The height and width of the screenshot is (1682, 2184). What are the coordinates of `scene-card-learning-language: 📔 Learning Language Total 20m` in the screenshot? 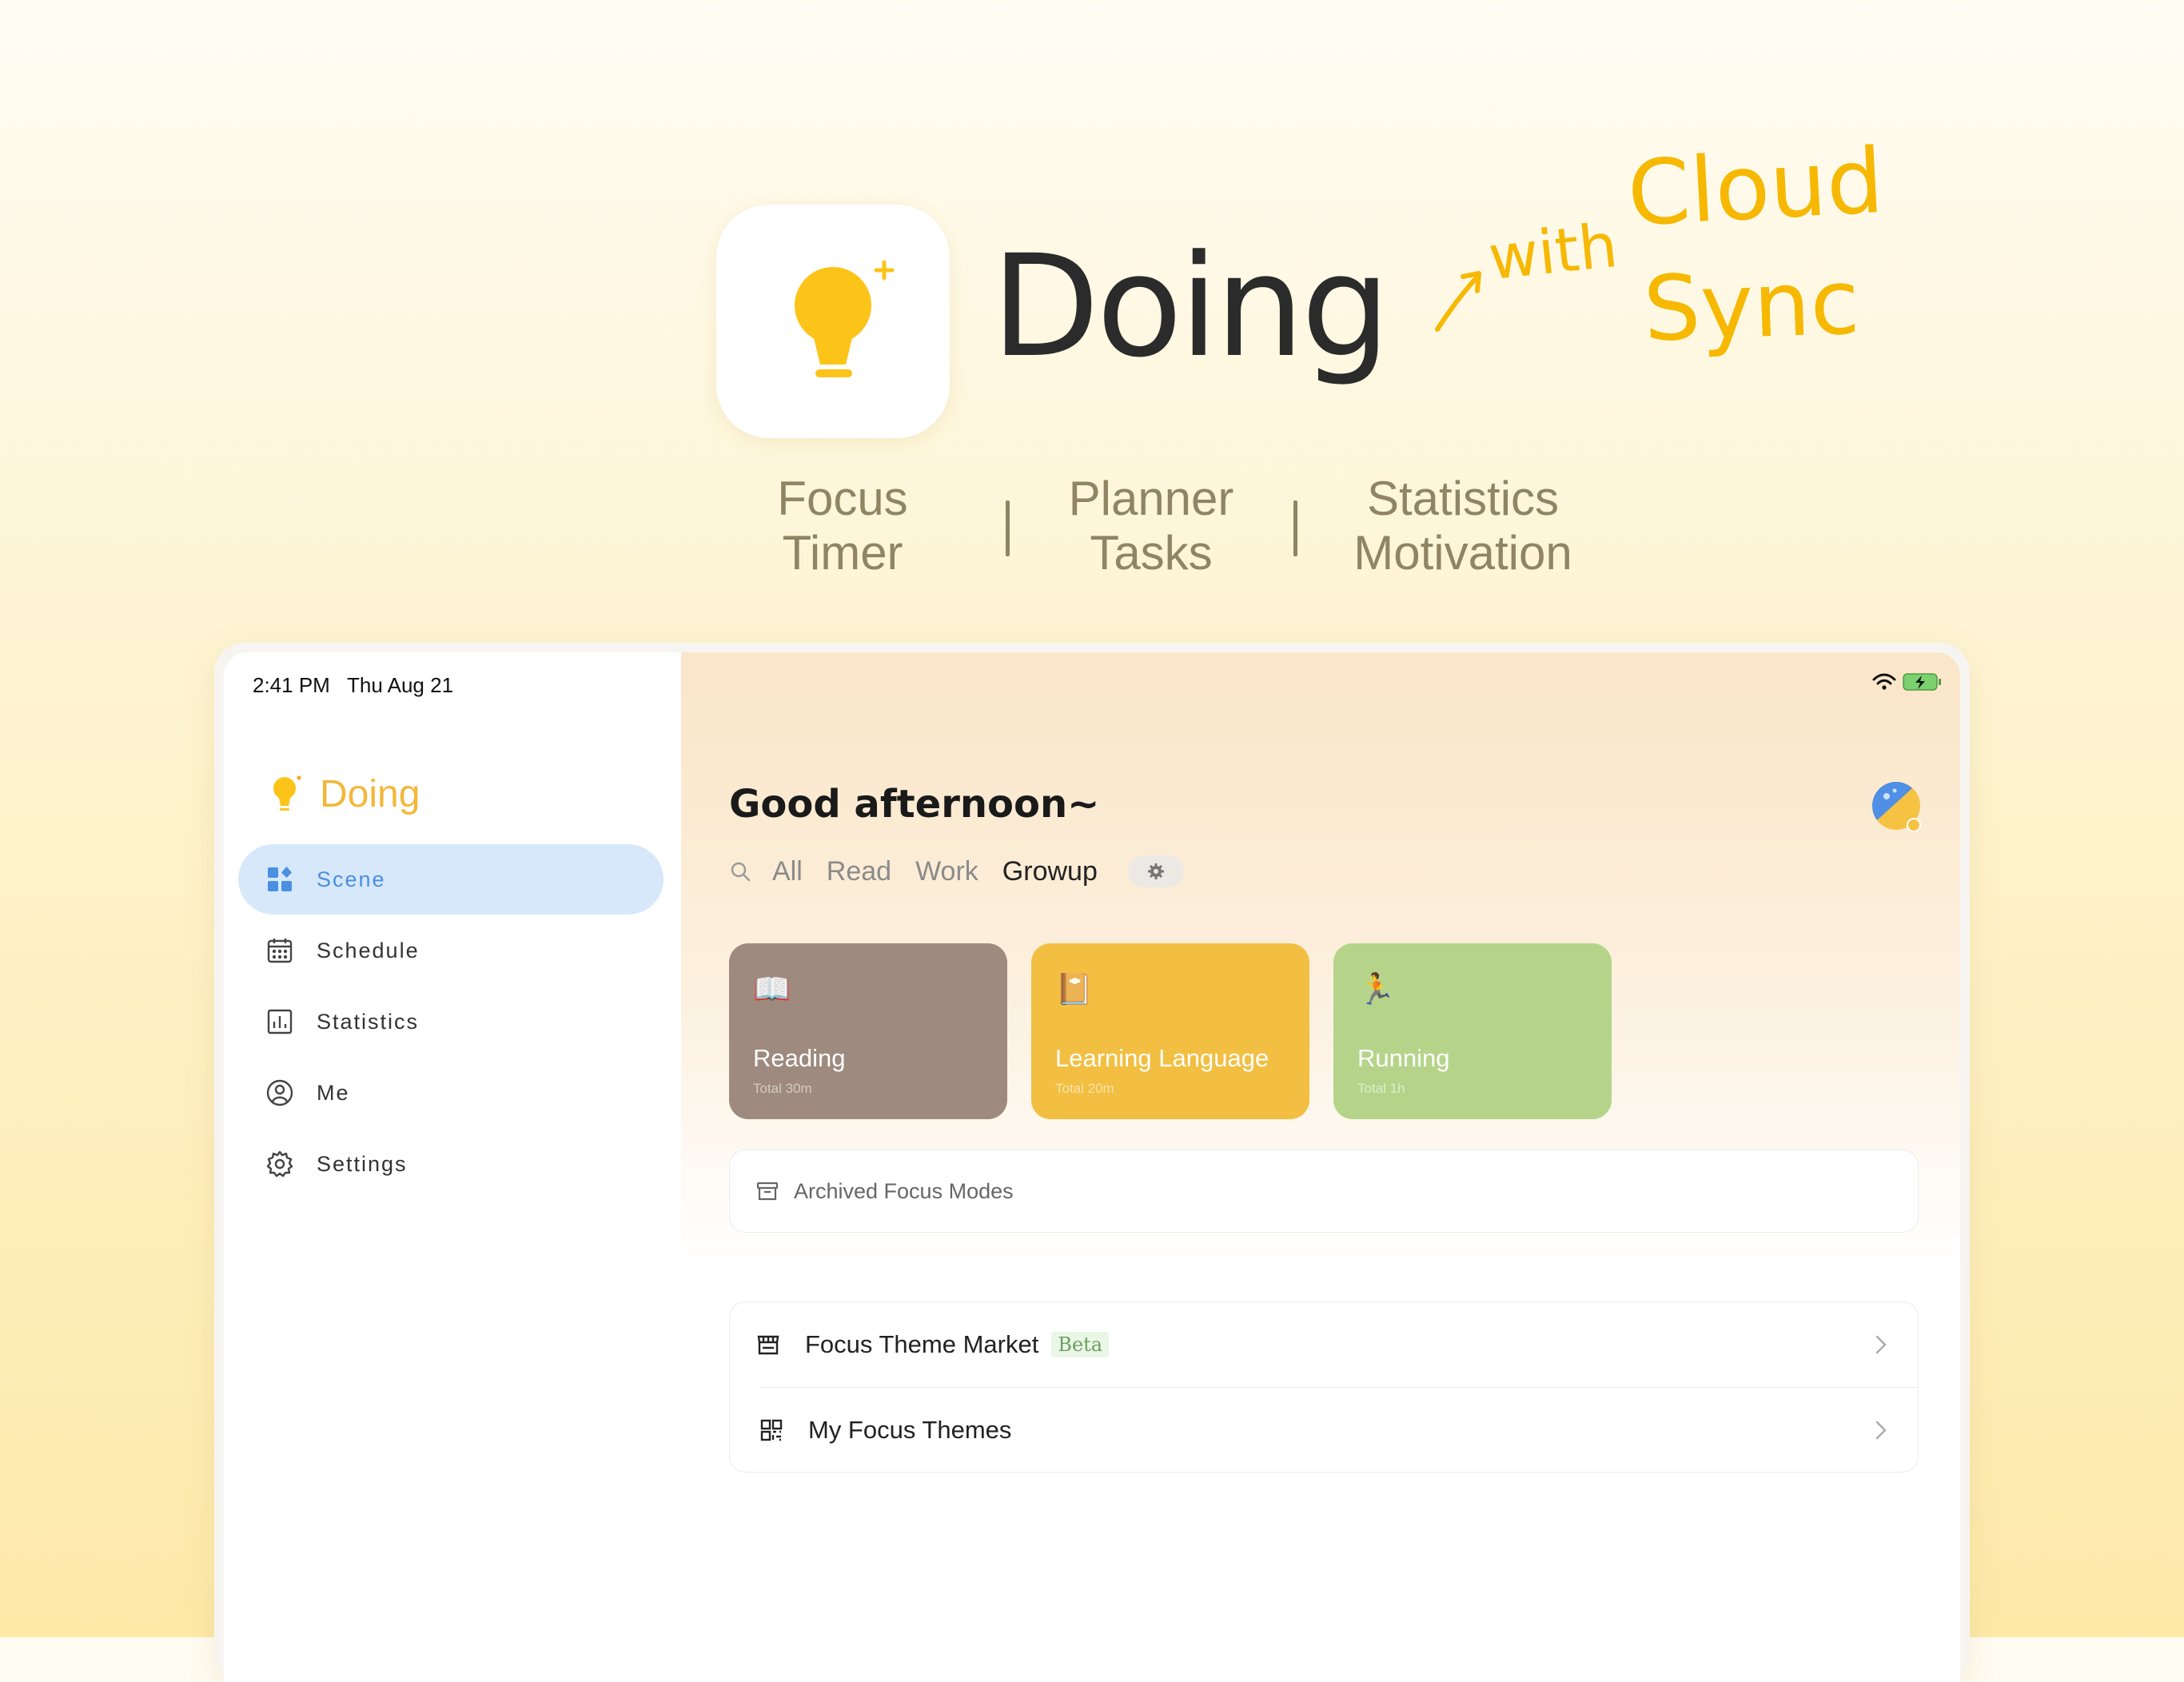 It's located at (1170, 1031).